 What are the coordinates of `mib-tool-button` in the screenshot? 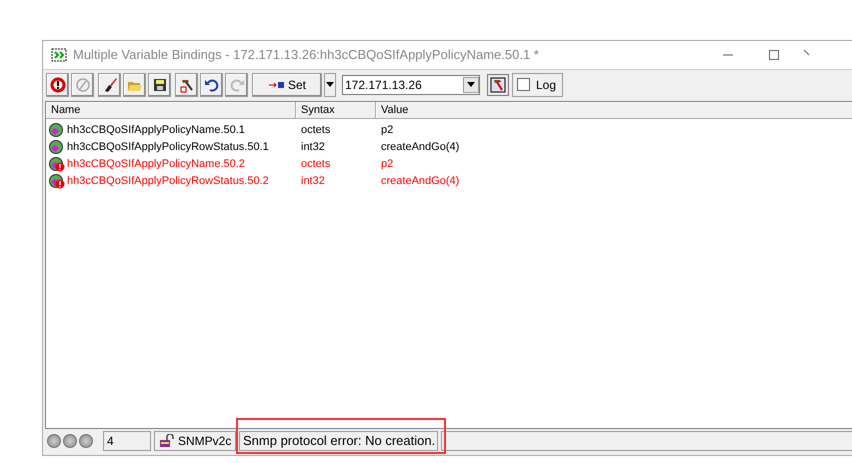 It's located at (498, 85).